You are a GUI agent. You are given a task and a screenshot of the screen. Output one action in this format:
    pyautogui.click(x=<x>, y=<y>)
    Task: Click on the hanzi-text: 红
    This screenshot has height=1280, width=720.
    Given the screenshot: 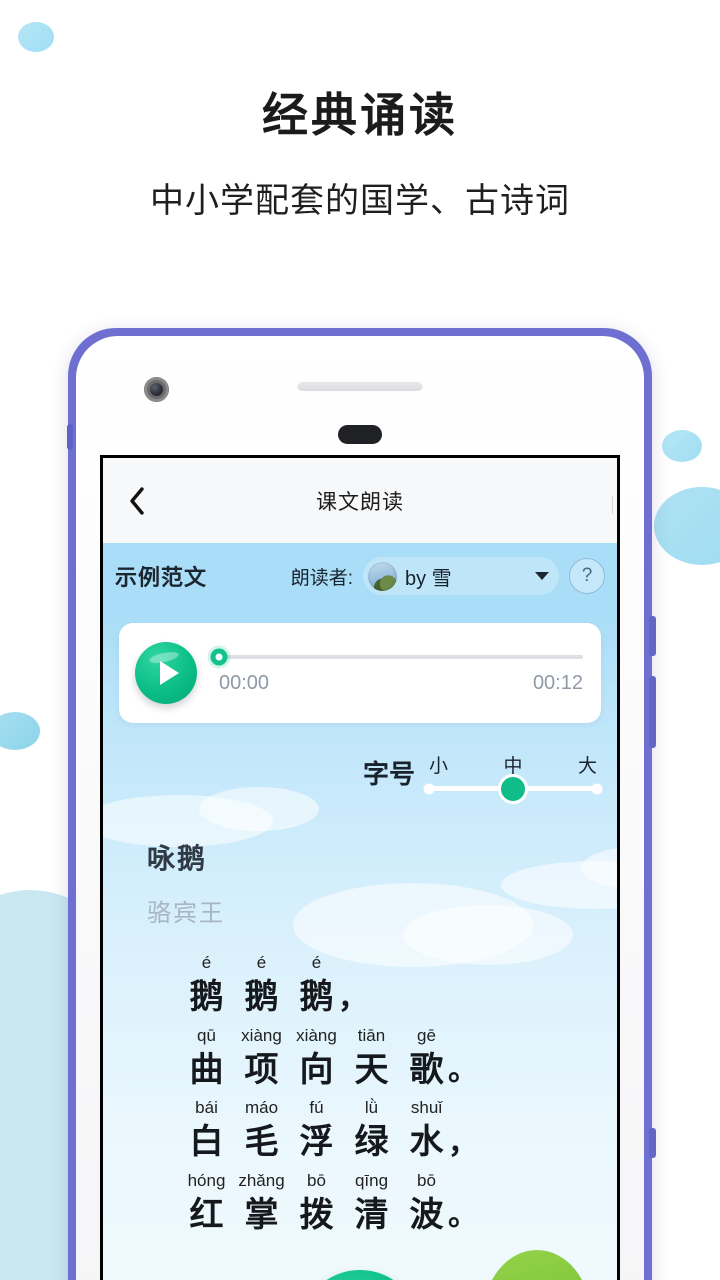 What is the action you would take?
    pyautogui.click(x=206, y=1214)
    